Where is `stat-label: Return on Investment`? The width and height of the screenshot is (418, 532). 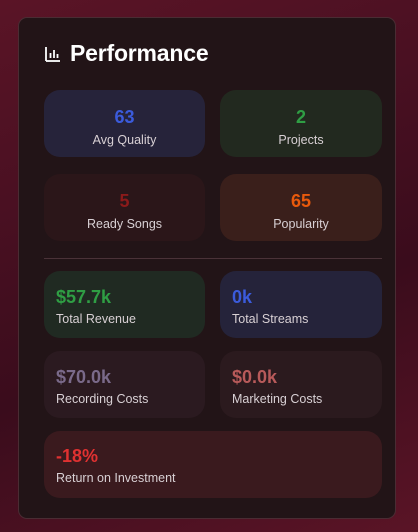 stat-label: Return on Investment is located at coordinates (116, 478).